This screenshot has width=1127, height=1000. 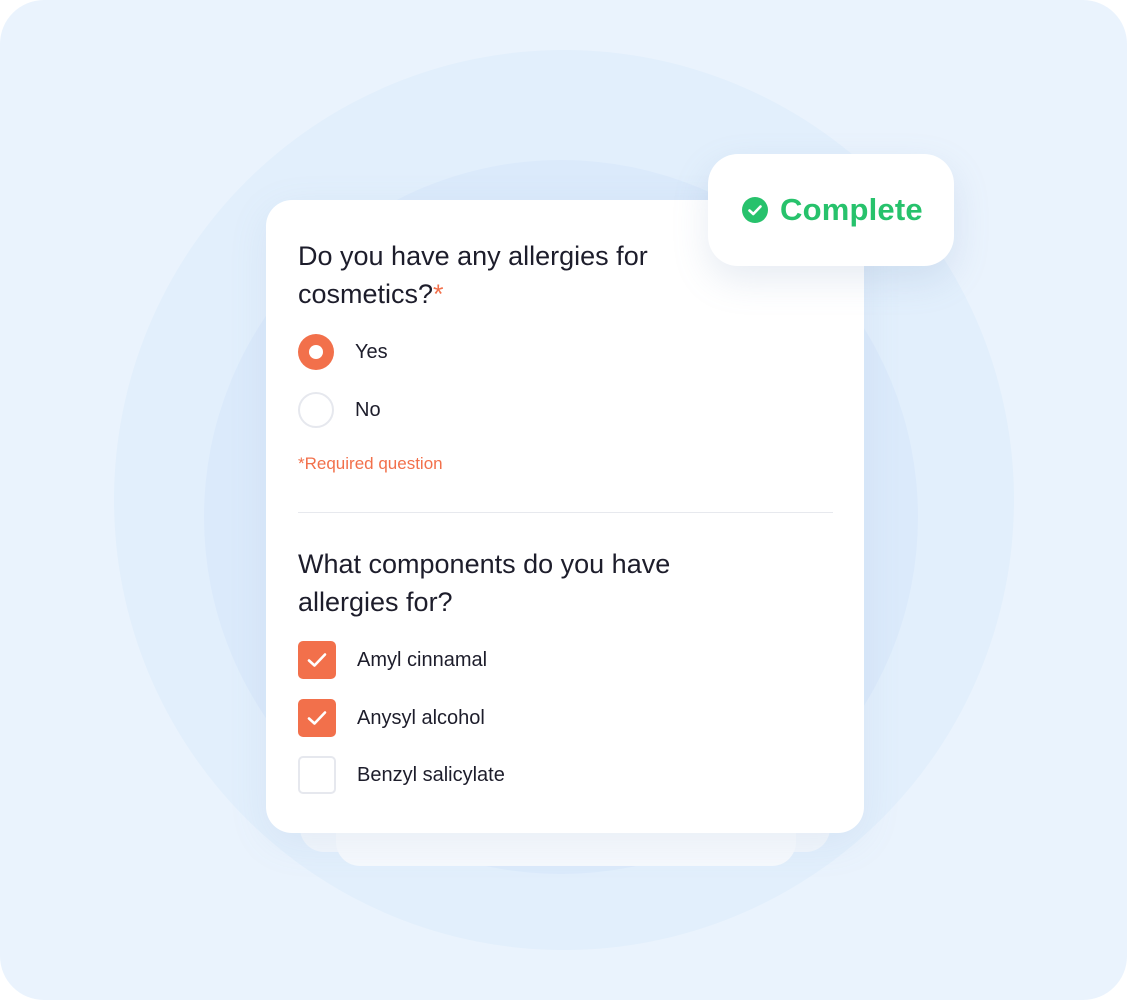 I want to click on option-label: Amyl cinnamal, so click(x=422, y=659).